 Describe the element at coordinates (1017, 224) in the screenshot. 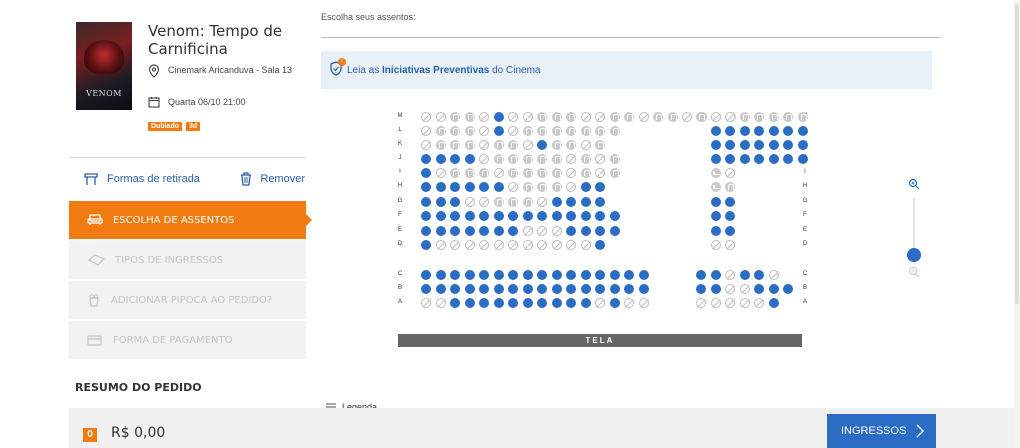

I see `page-scrollbar` at that location.